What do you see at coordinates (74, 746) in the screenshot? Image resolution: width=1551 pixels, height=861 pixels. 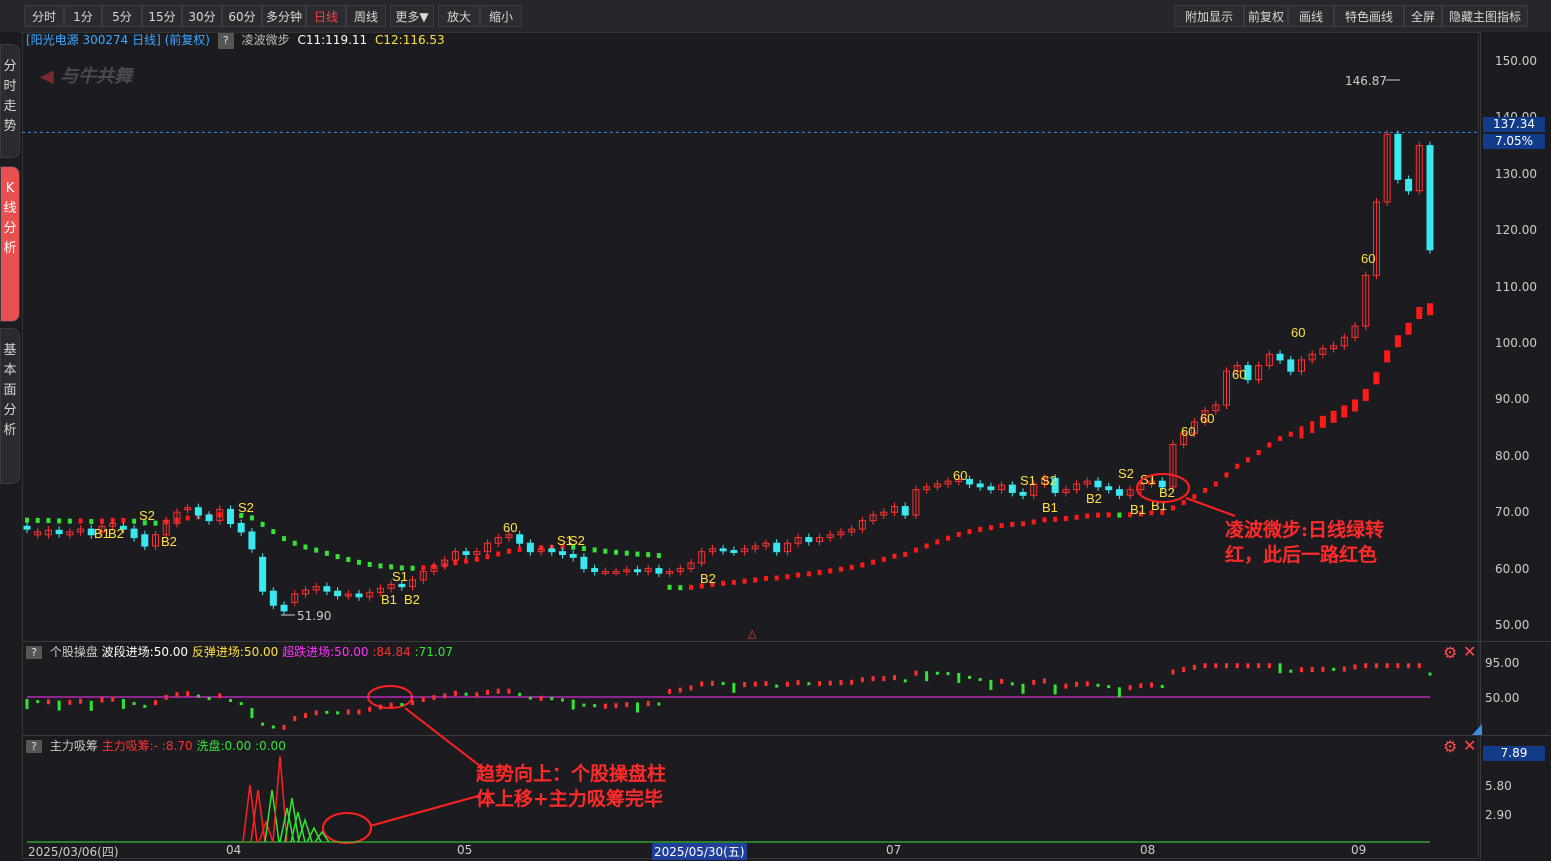 I see `panel3-name: 主力吸筹` at bounding box center [74, 746].